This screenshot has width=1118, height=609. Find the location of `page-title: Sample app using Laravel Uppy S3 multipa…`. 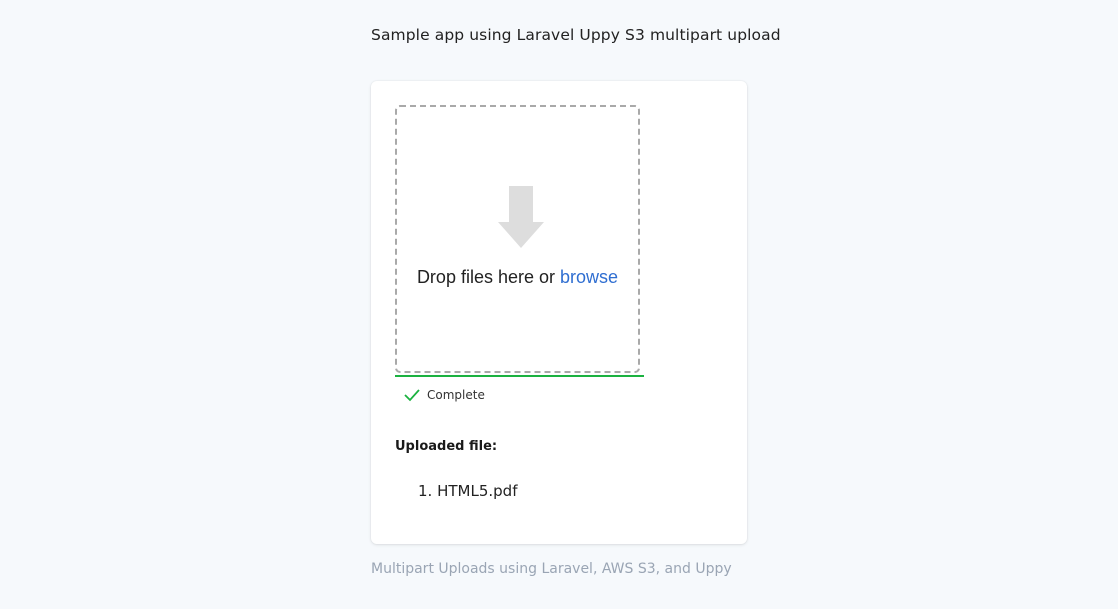

page-title: Sample app using Laravel Uppy S3 multipa… is located at coordinates (576, 35).